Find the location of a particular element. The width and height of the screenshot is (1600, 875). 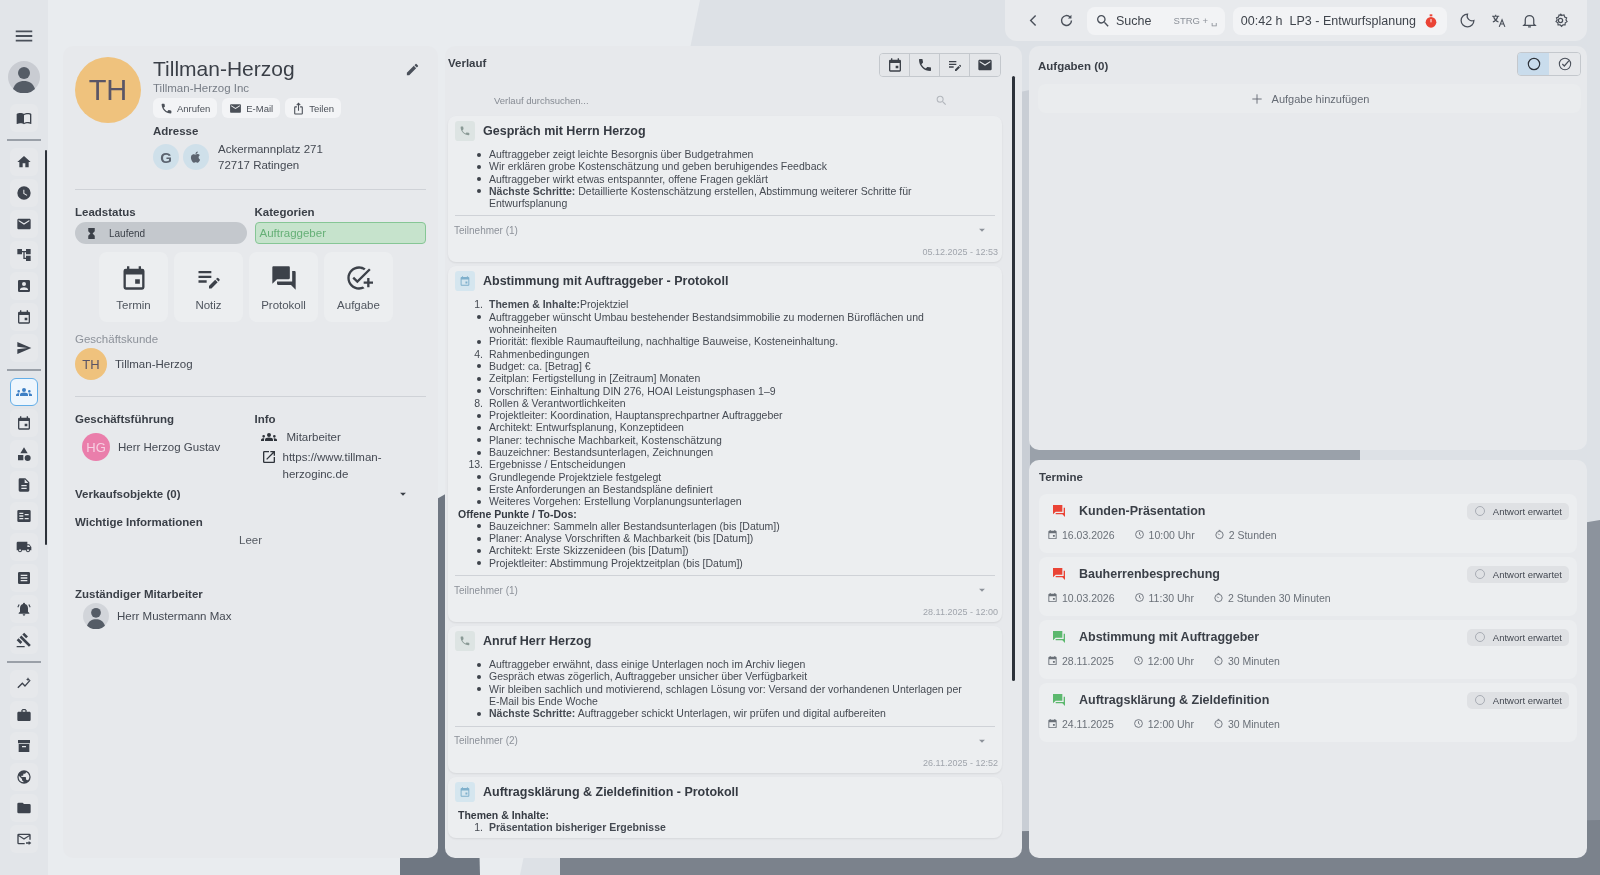

list-item: Projektleiter: Koordination, Hauptansprechpartner Auftraggeber is located at coordinates (636, 415).